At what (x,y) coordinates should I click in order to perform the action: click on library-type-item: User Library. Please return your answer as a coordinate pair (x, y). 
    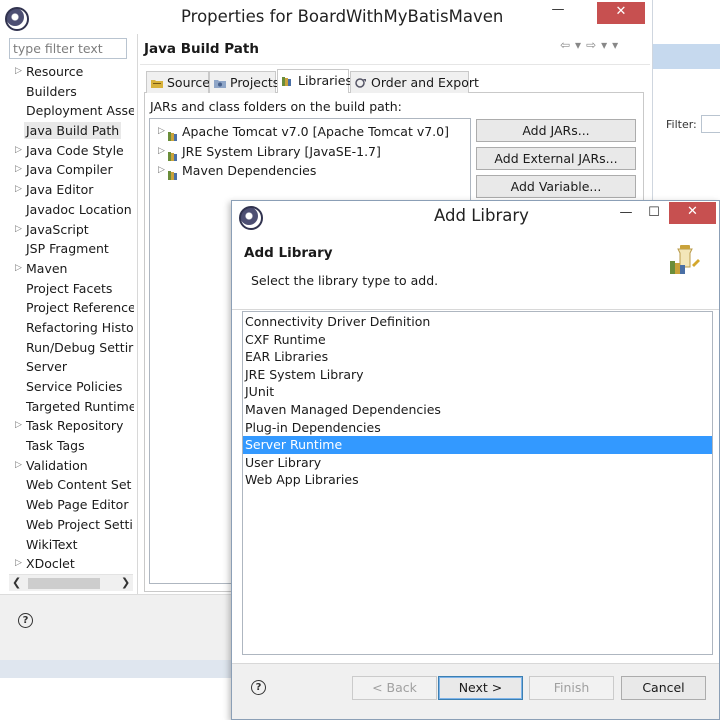
    Looking at the image, I should click on (477, 463).